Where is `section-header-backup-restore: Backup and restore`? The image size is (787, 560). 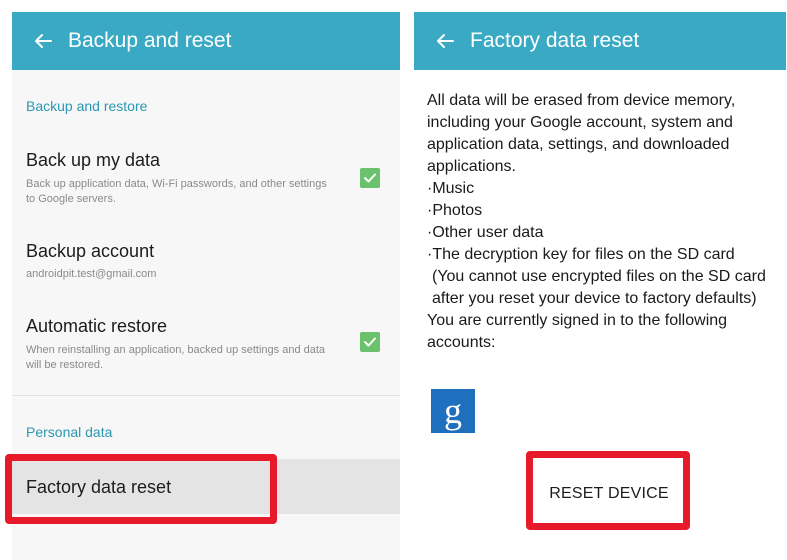
section-header-backup-restore: Backup and restore is located at coordinates (87, 106).